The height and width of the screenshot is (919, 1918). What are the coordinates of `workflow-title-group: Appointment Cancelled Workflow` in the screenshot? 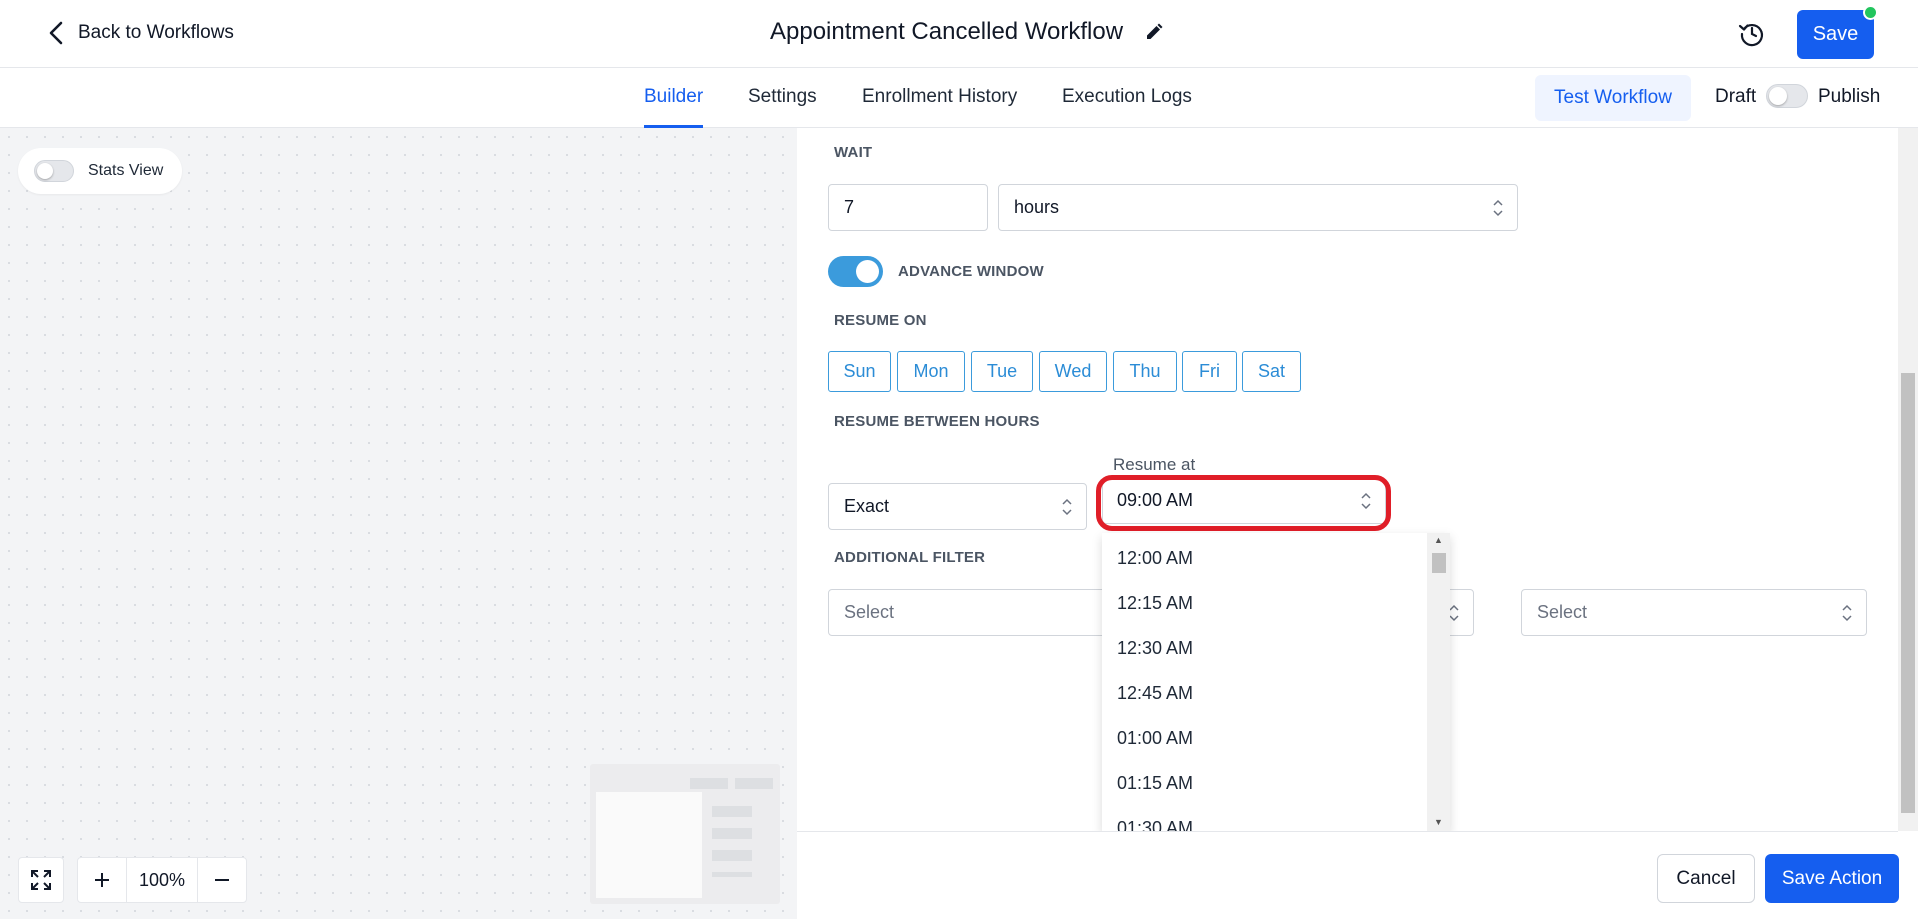 It's located at (966, 32).